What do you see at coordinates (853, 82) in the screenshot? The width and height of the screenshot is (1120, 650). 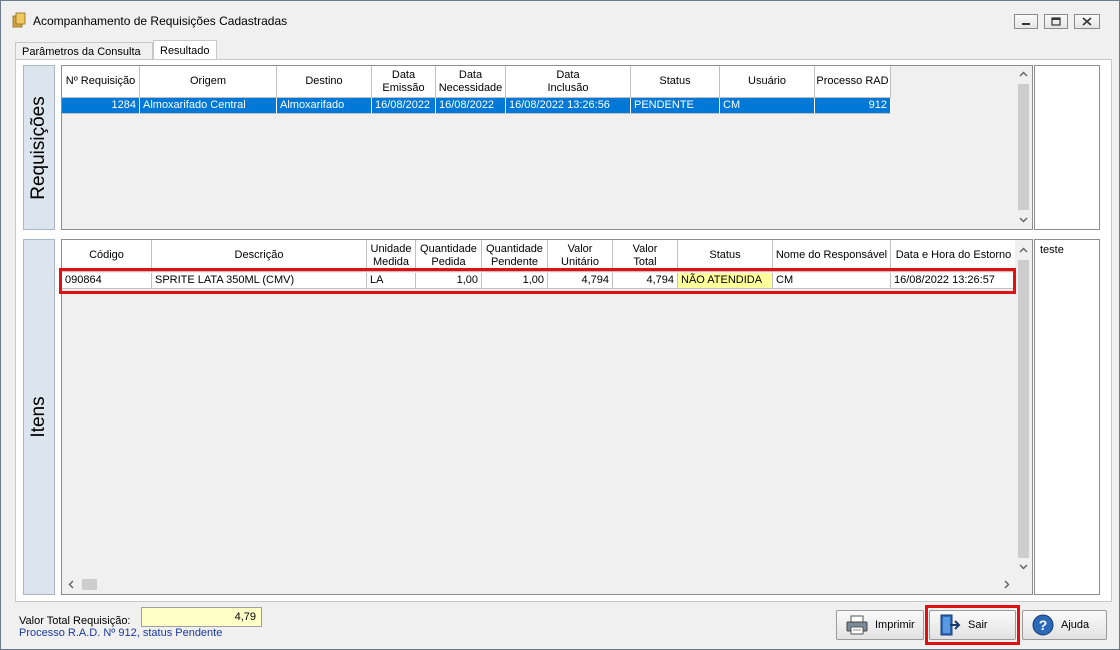 I see `col-header-processo-rad: Processo RAD` at bounding box center [853, 82].